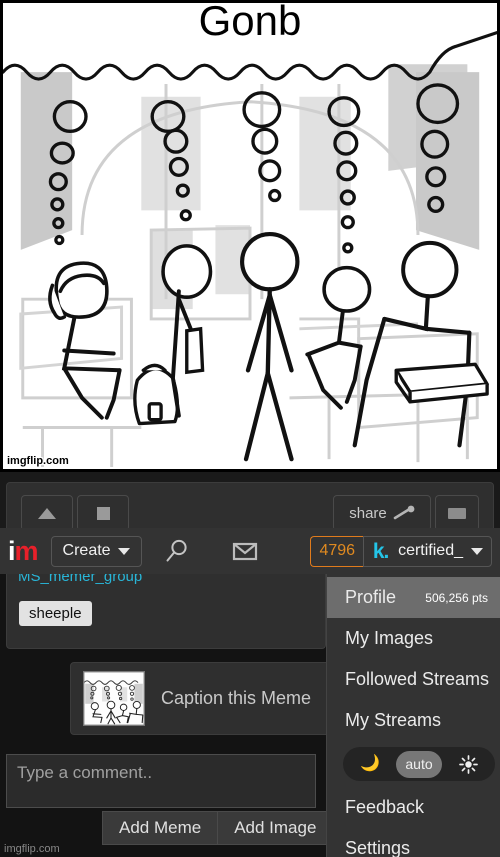 Image resolution: width=500 pixels, height=857 pixels. What do you see at coordinates (55, 613) in the screenshot?
I see `tag-chip-sheeple: sheeple` at bounding box center [55, 613].